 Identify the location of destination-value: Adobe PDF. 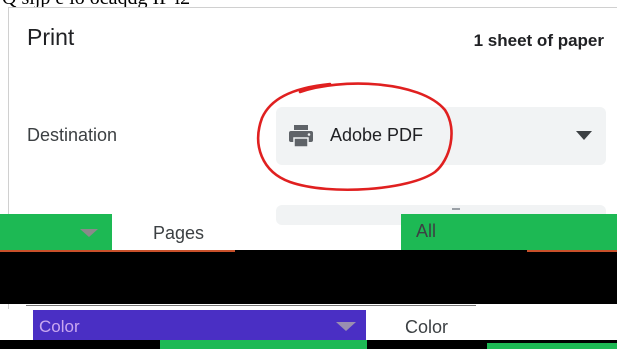
(377, 135).